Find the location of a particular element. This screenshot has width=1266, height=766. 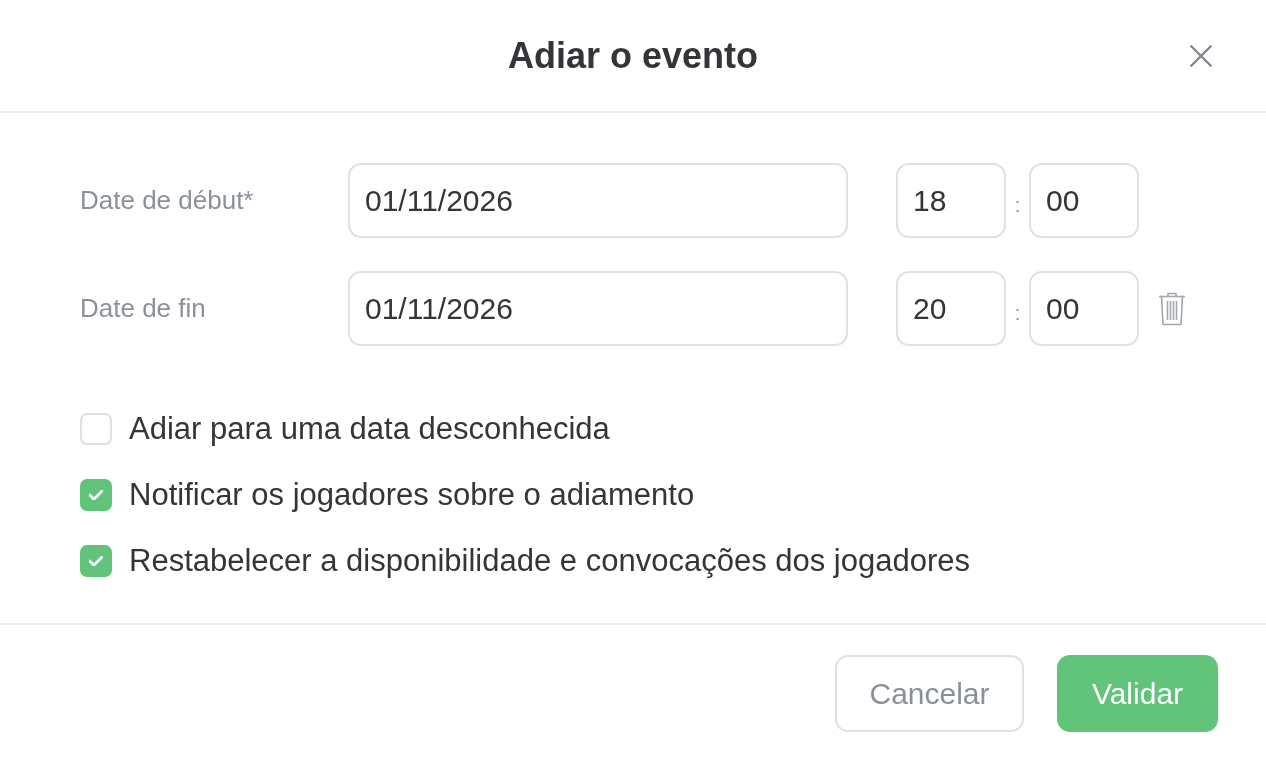

trash-icon is located at coordinates (1172, 308).